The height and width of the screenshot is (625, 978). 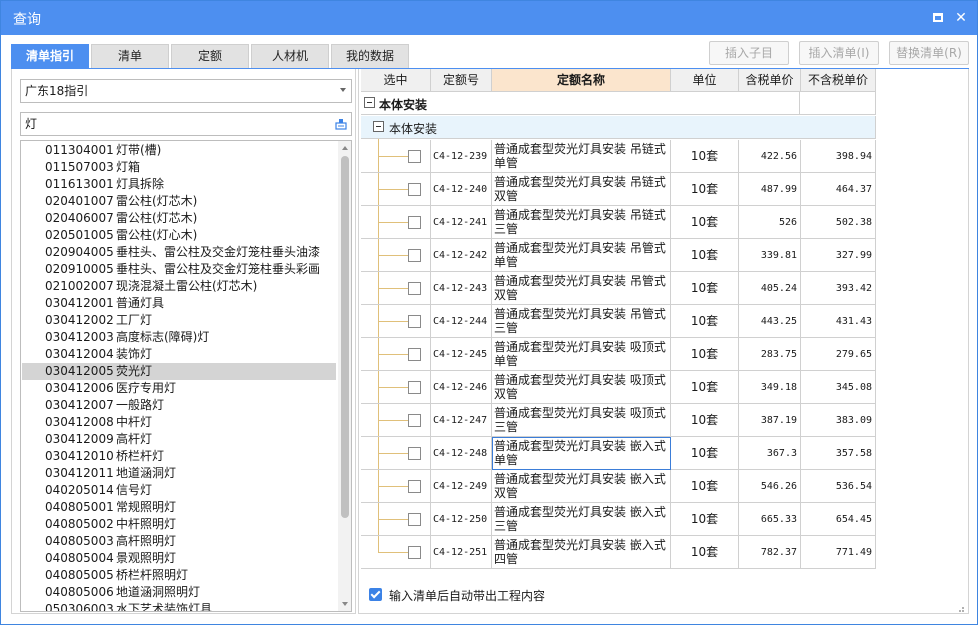 What do you see at coordinates (179, 473) in the screenshot?
I see `list-item: 030412011 地道涵洞灯` at bounding box center [179, 473].